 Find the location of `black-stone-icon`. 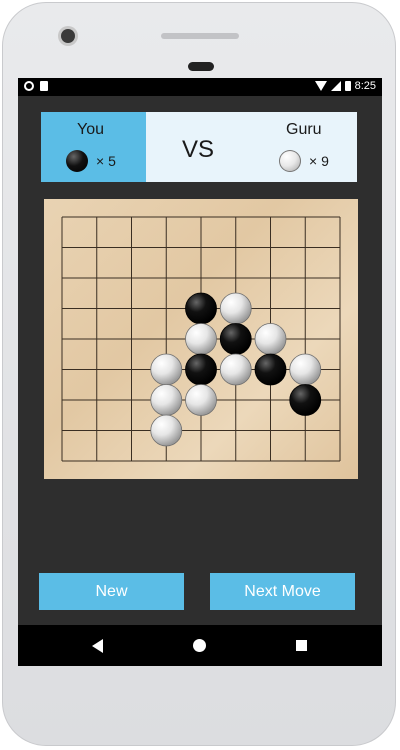

black-stone-icon is located at coordinates (77, 161).